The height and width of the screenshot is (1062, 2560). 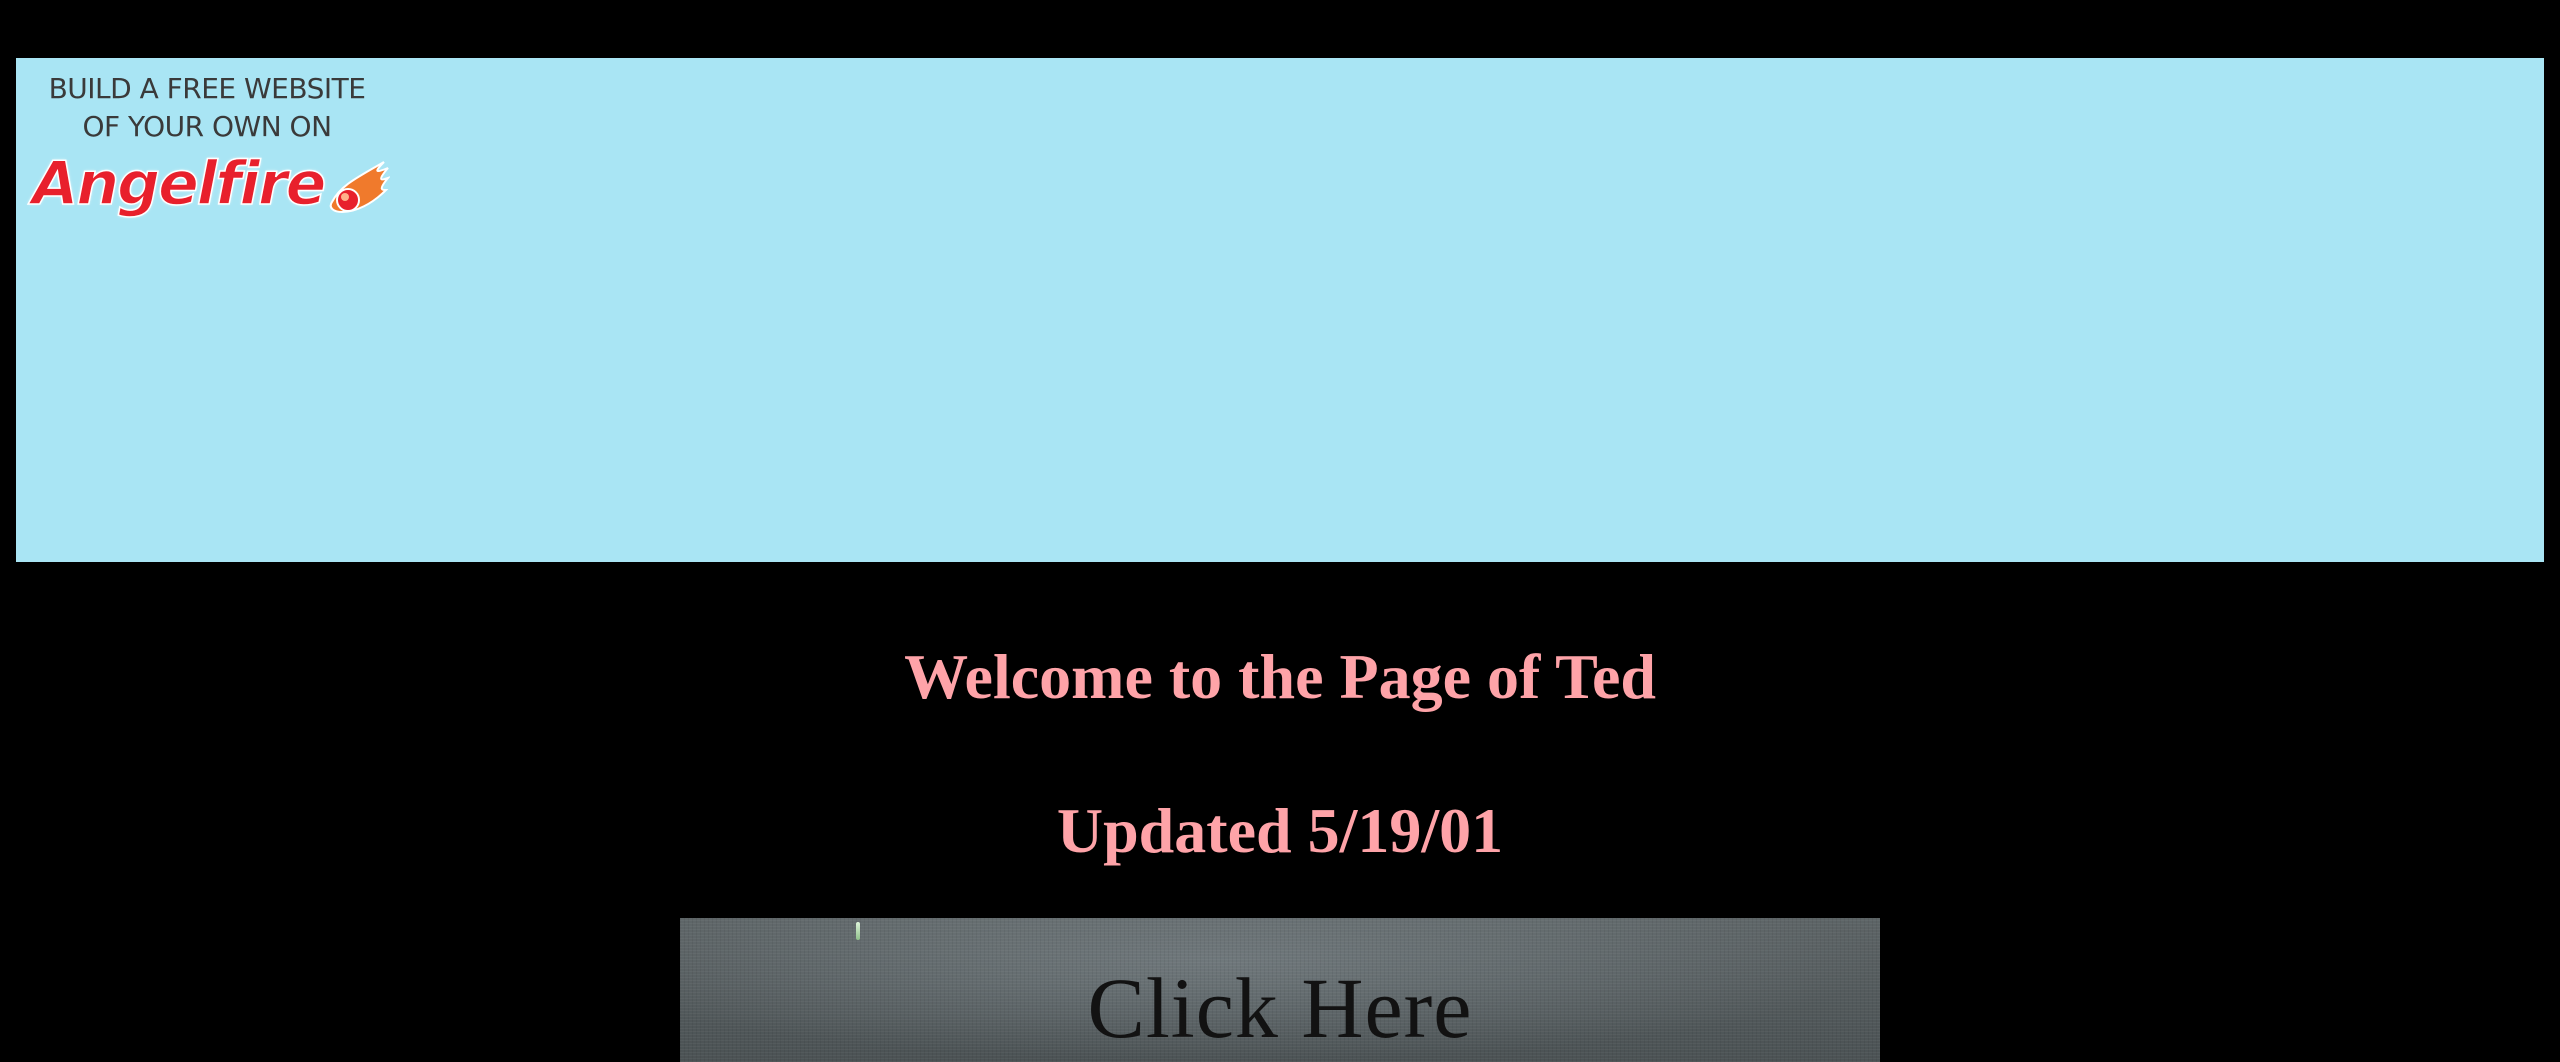 What do you see at coordinates (207, 126) in the screenshot?
I see `ad-line-2: OF YOUR OWN ON` at bounding box center [207, 126].